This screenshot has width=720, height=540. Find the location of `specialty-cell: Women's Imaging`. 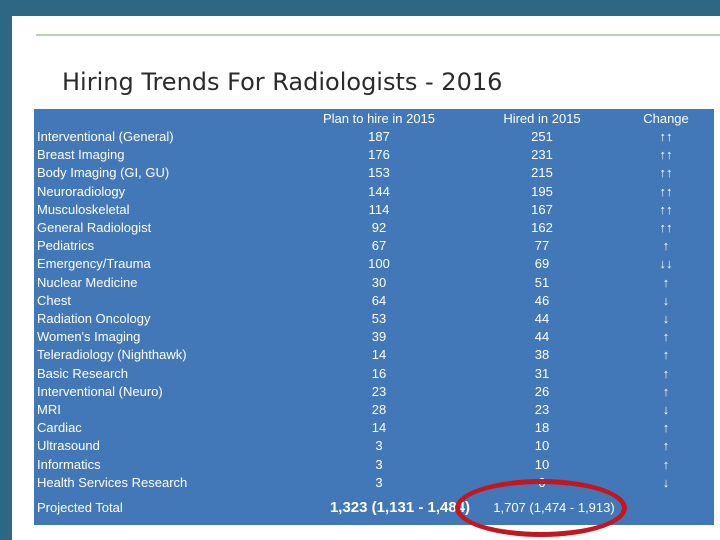

specialty-cell: Women's Imaging is located at coordinates (89, 337).